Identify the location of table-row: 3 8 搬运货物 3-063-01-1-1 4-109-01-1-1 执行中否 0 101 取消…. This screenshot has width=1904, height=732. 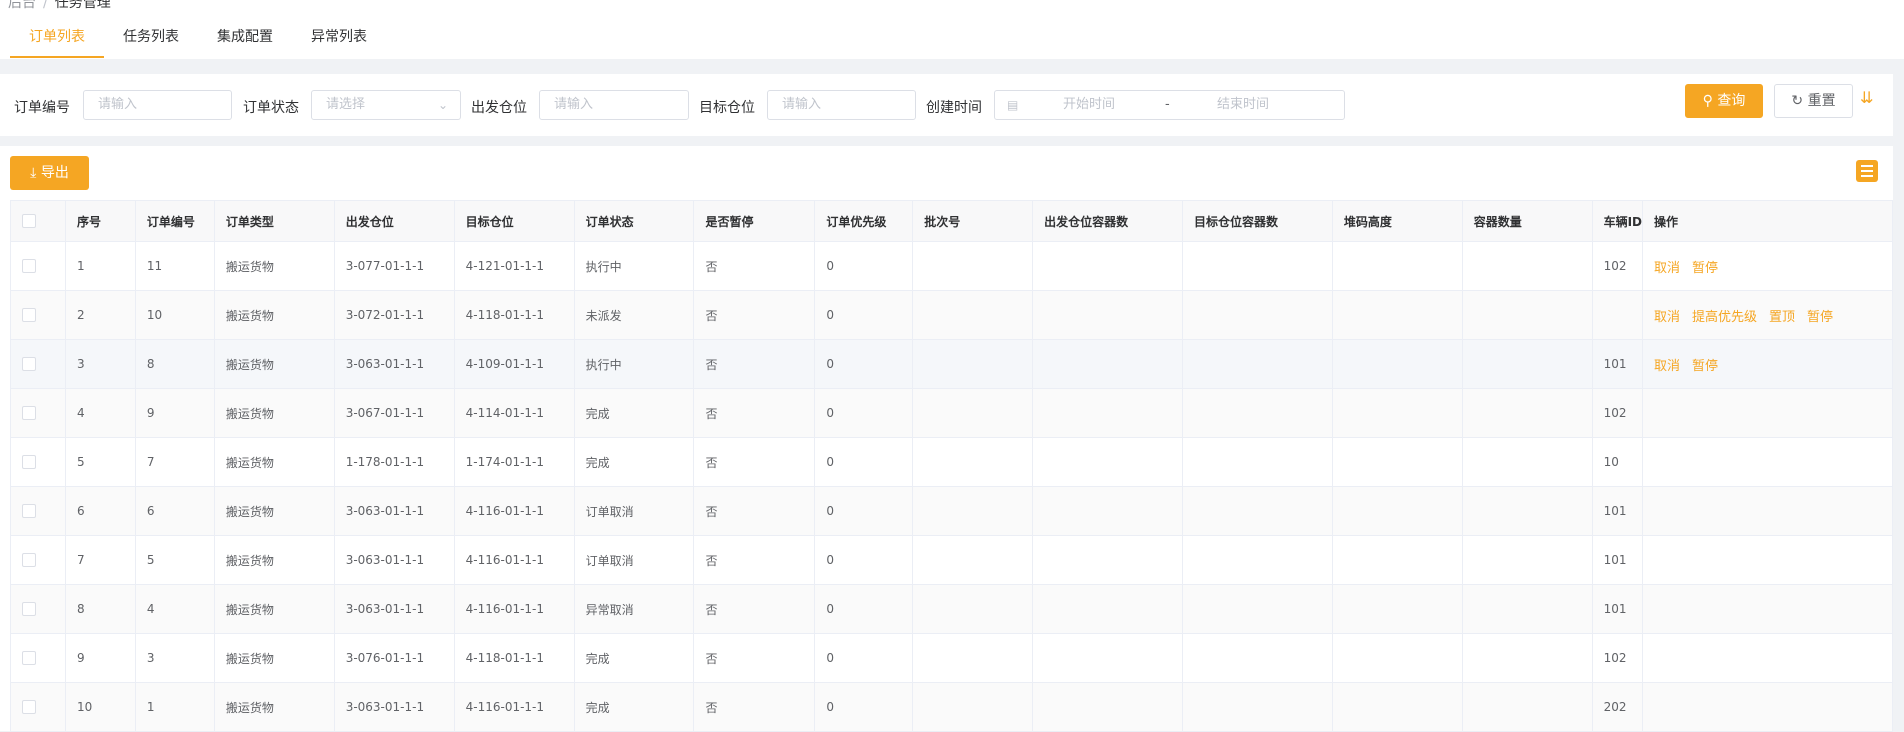
(951, 364).